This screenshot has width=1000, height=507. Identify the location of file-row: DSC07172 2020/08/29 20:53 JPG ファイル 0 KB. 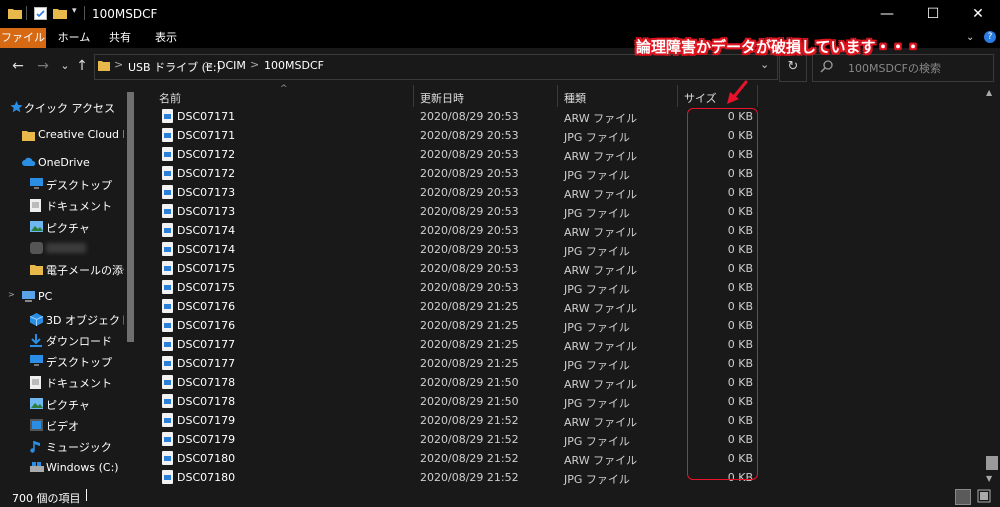
(561, 173).